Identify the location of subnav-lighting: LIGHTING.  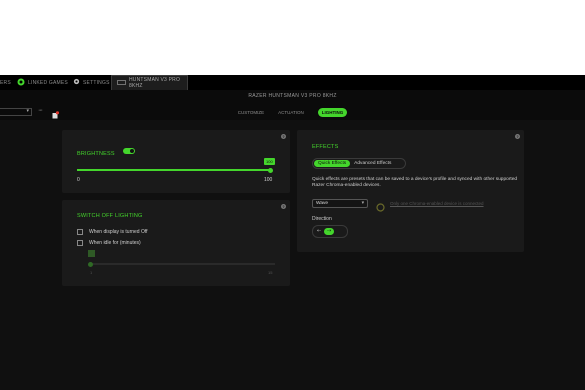
(332, 112).